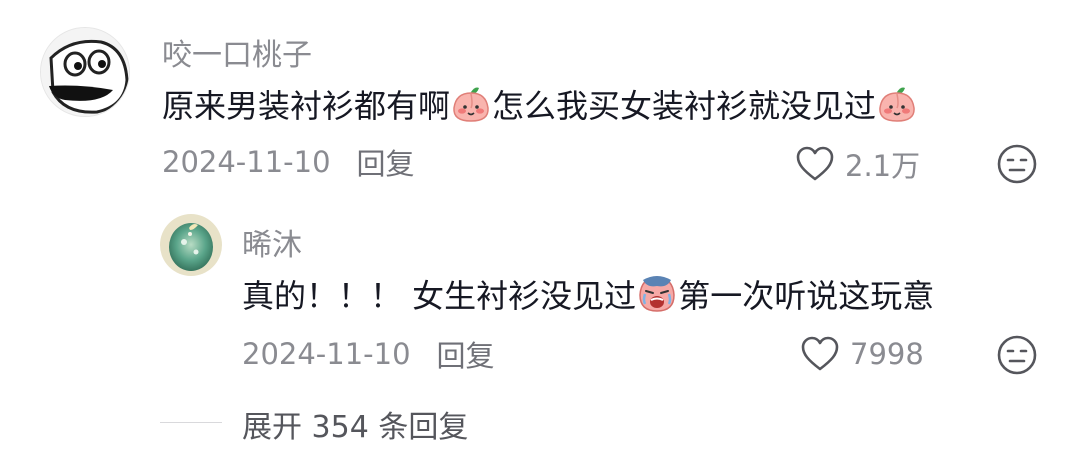  I want to click on like-button: 7998, so click(862, 354).